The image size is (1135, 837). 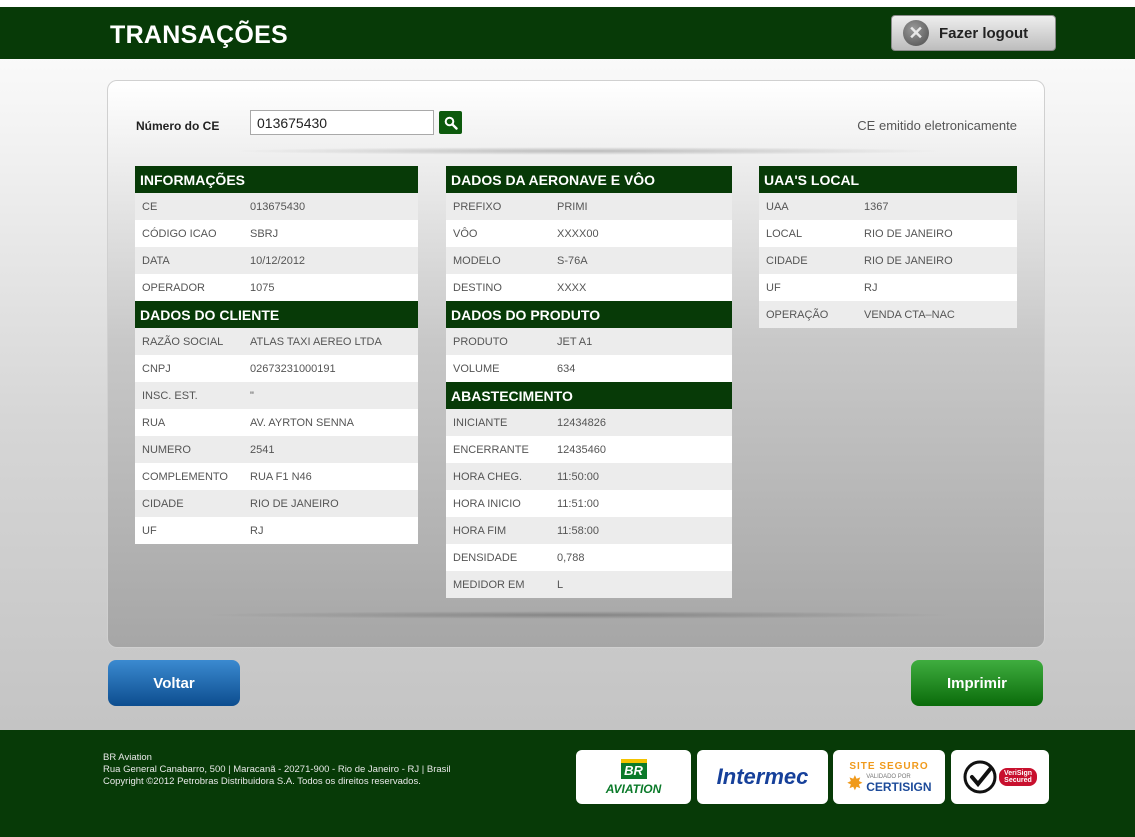 I want to click on table-row: DENSIDADE 0,788, so click(x=589, y=557).